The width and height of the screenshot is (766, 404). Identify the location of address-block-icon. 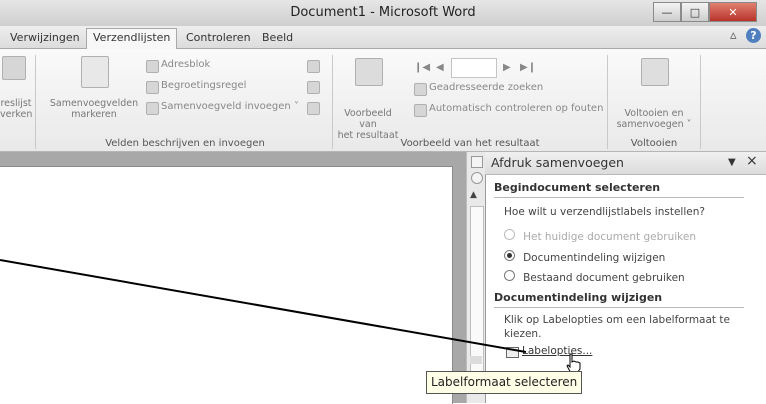
(152, 66).